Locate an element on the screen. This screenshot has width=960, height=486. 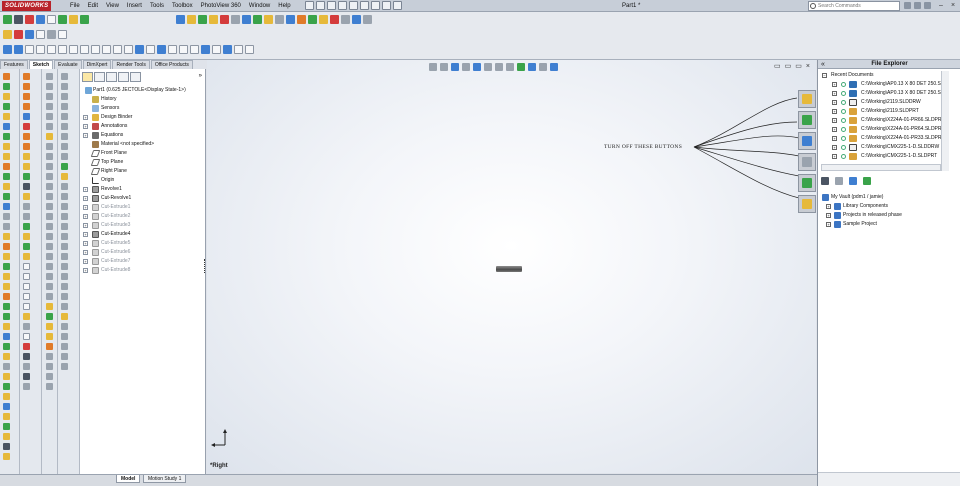
relations-icon is located at coordinates (18, 49).